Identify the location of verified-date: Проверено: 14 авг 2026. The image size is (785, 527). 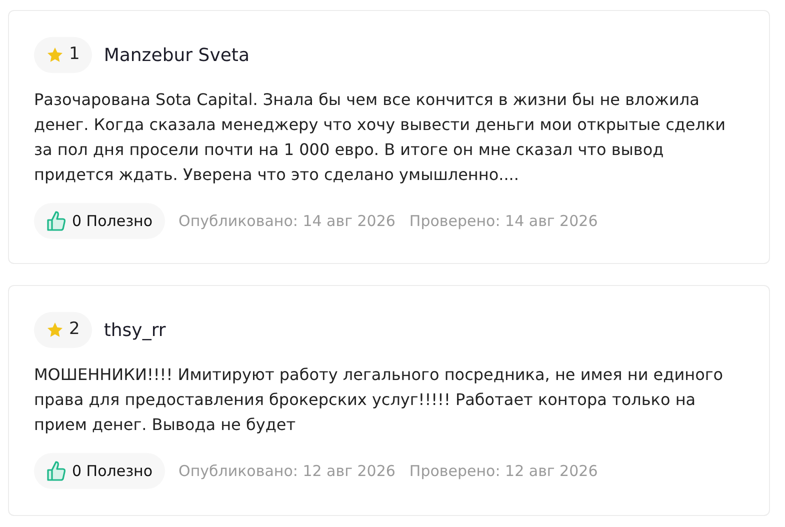
(503, 221).